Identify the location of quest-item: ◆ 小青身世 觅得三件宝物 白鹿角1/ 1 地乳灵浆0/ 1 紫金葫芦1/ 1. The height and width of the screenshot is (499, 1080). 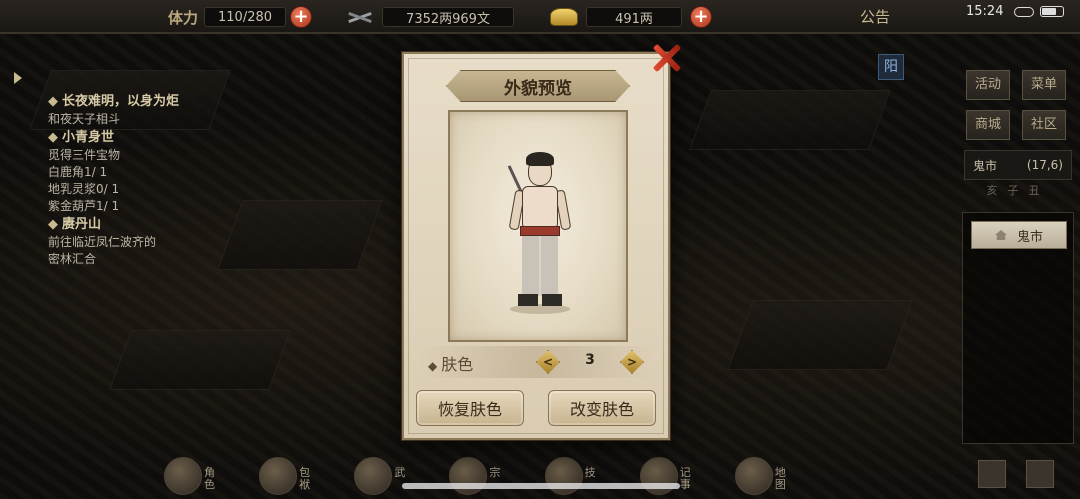
(148, 171).